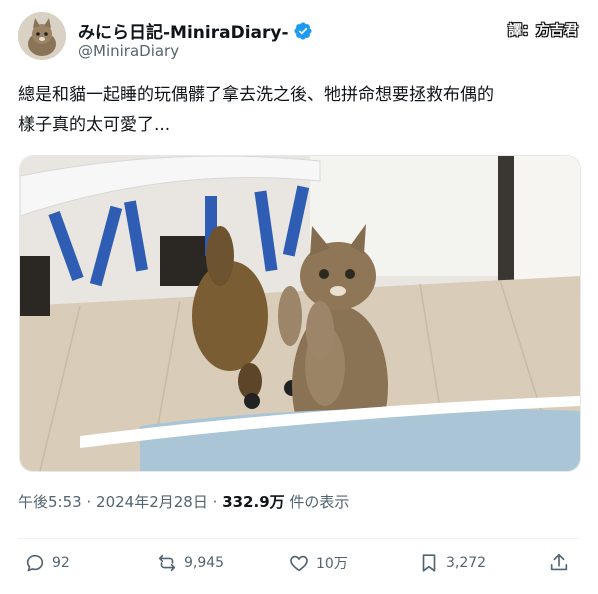  I want to click on like-button: 10万, so click(318, 563).